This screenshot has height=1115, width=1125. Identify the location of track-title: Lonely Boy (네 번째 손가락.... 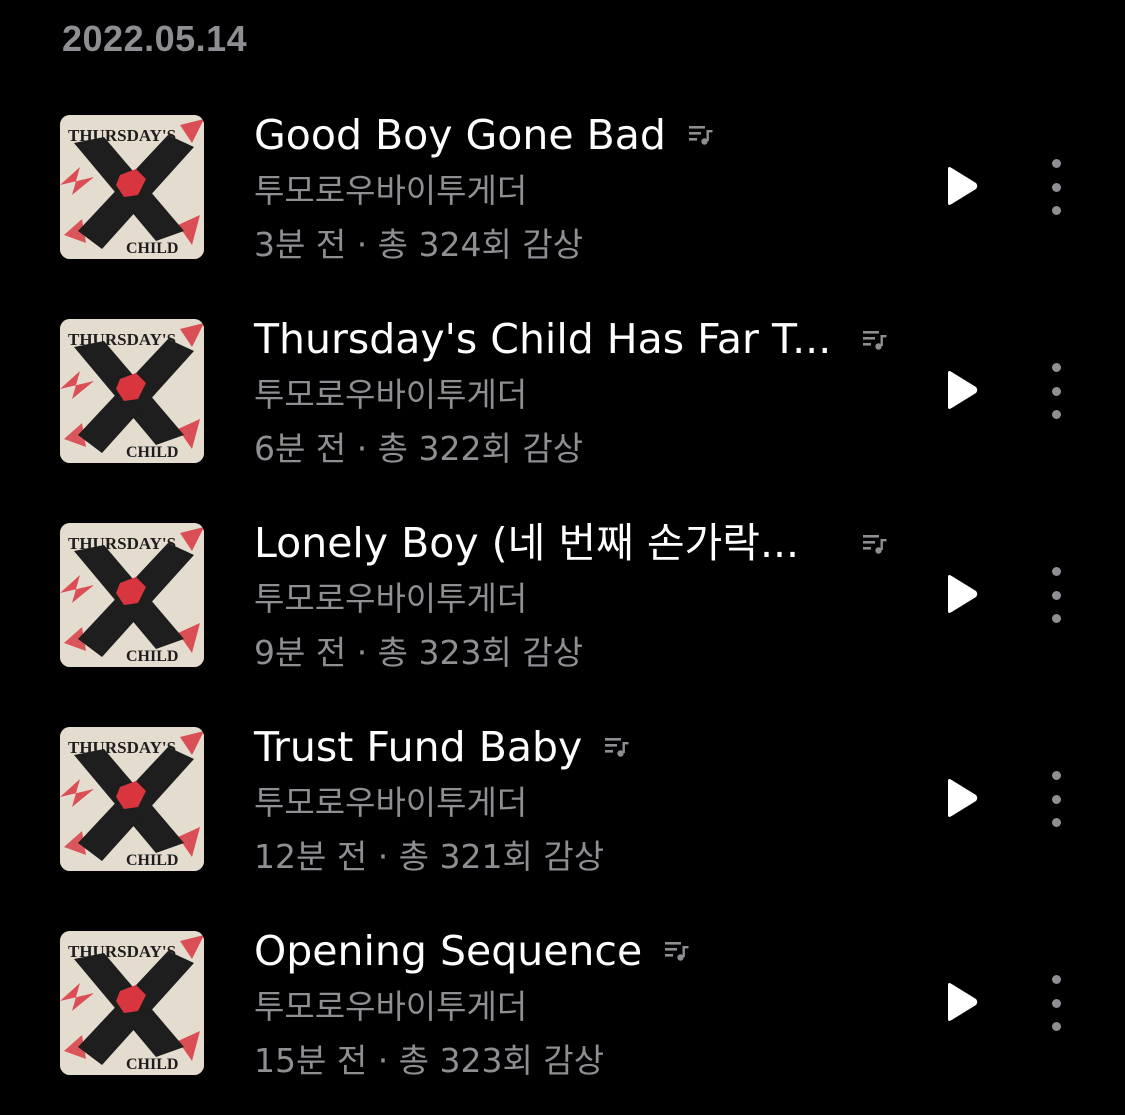
(526, 543).